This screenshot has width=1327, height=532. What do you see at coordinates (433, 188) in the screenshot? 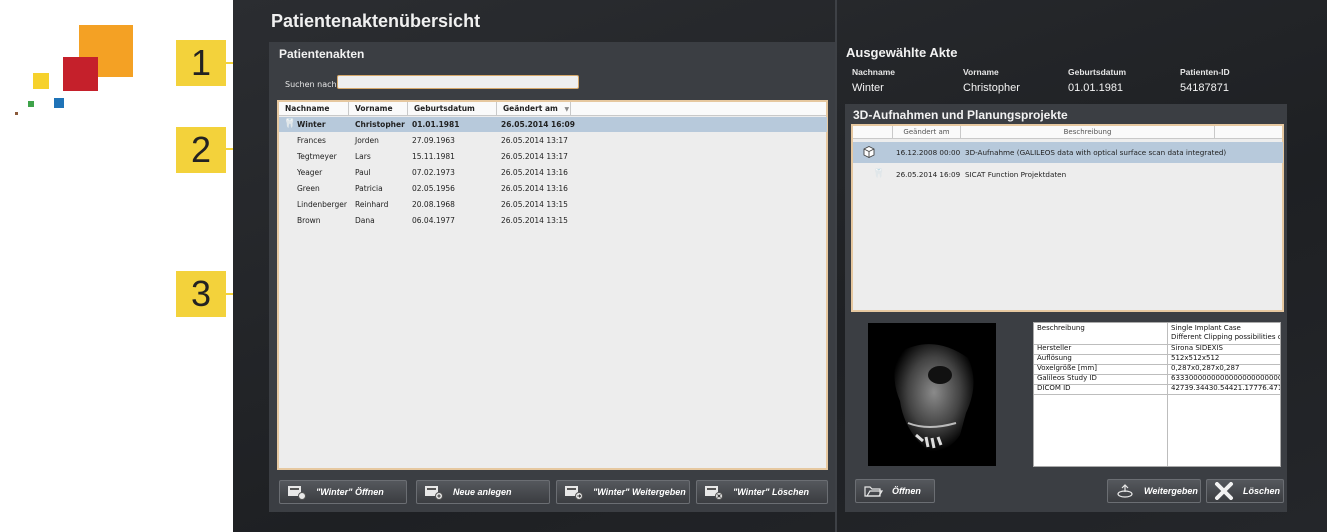
I see `cell-dob: 02.05.1956` at bounding box center [433, 188].